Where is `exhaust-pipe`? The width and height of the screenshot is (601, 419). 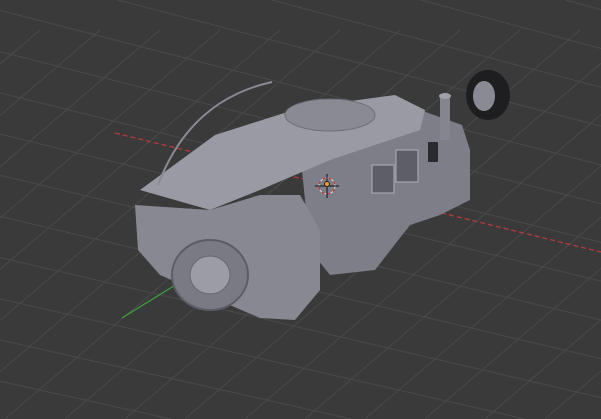 exhaust-pipe is located at coordinates (445, 117).